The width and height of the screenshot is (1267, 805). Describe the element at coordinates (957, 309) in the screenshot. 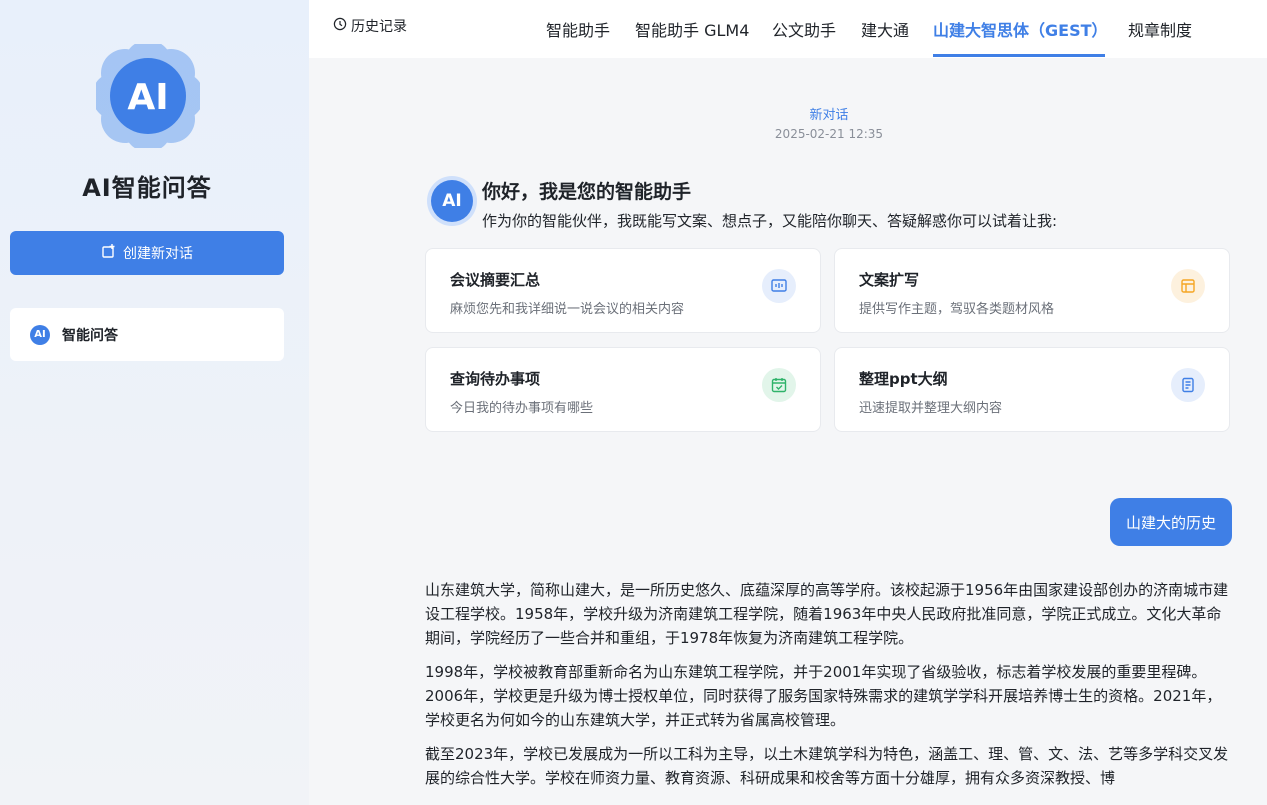

I see `card-desc: 提供写作主题，驾驭各类题材风格` at that location.